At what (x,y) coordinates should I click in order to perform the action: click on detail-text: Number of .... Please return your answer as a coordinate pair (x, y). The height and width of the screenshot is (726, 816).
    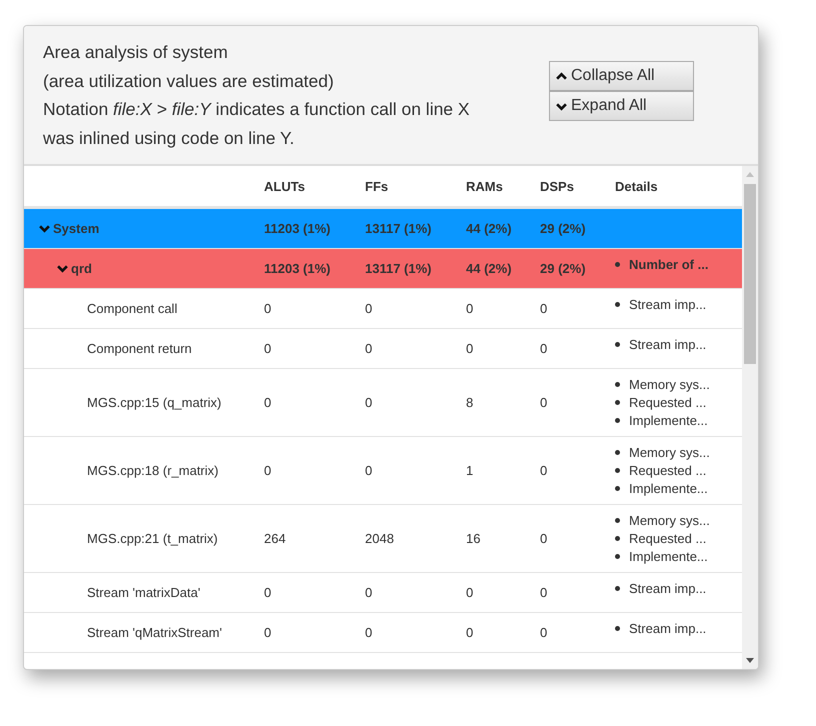
    Looking at the image, I should click on (668, 264).